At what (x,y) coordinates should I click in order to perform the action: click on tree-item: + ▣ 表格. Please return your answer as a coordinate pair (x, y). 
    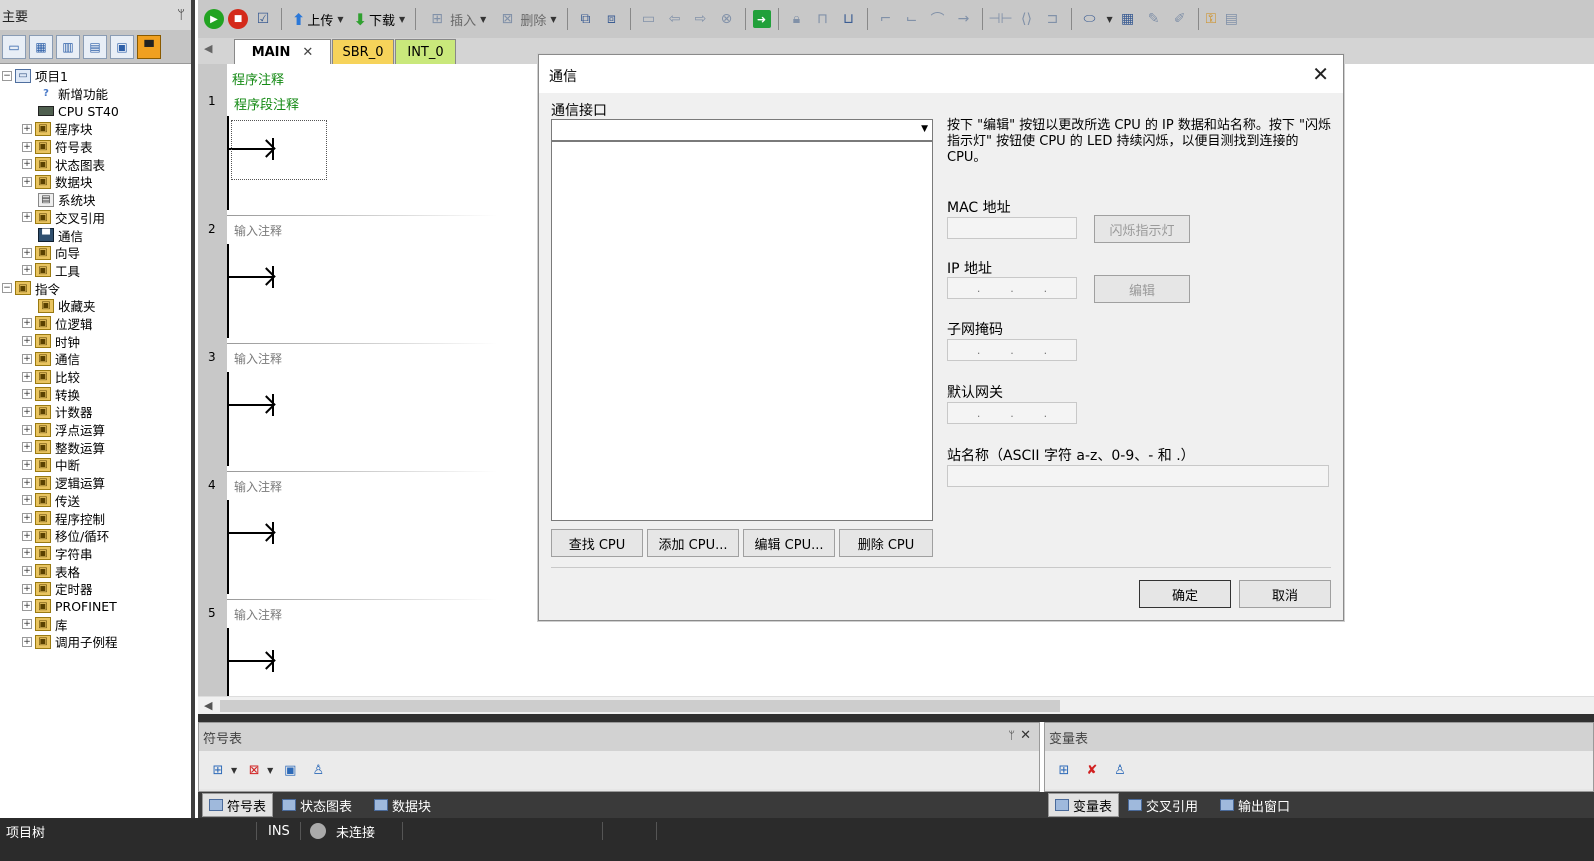
    Looking at the image, I should click on (95, 571).